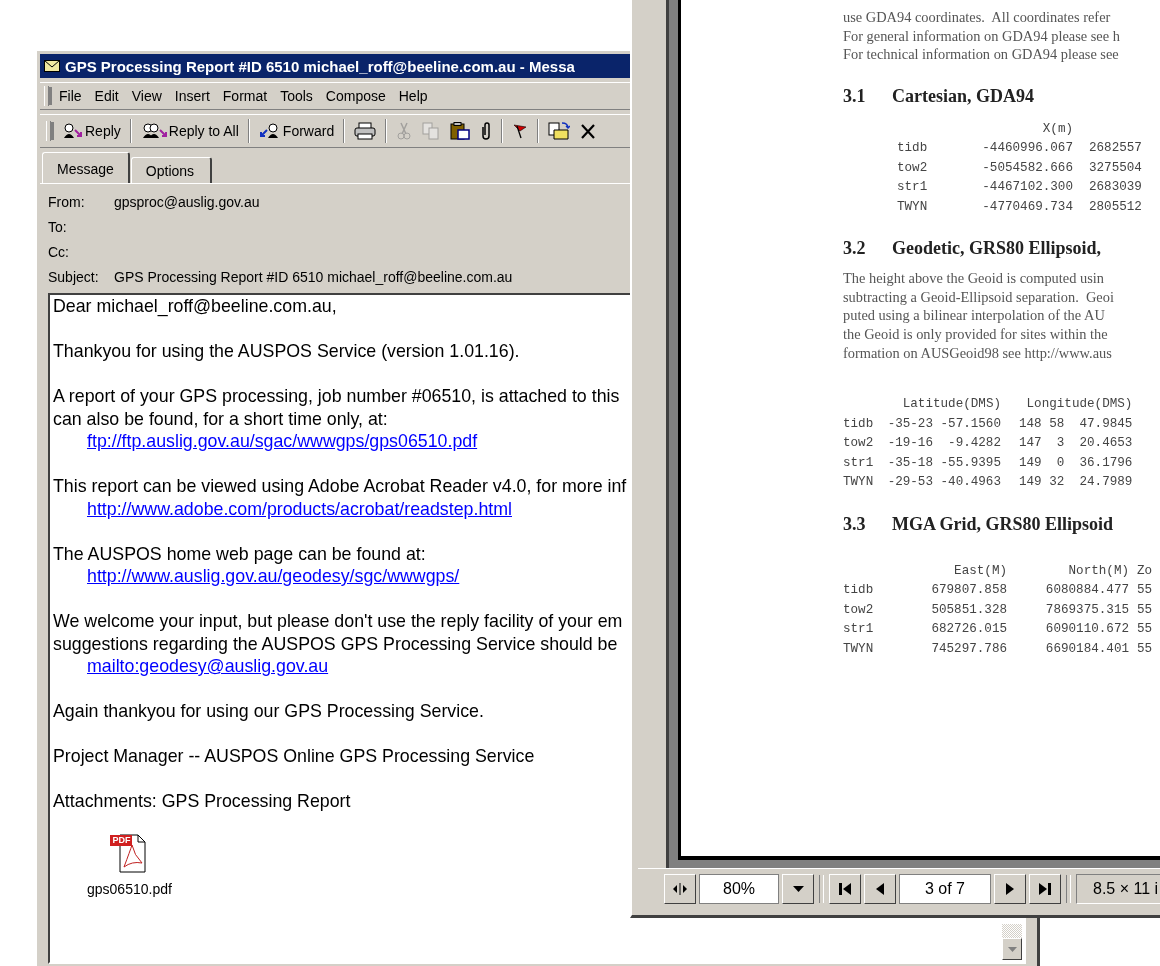  Describe the element at coordinates (356, 96) in the screenshot. I see `menu-item: Compose` at that location.